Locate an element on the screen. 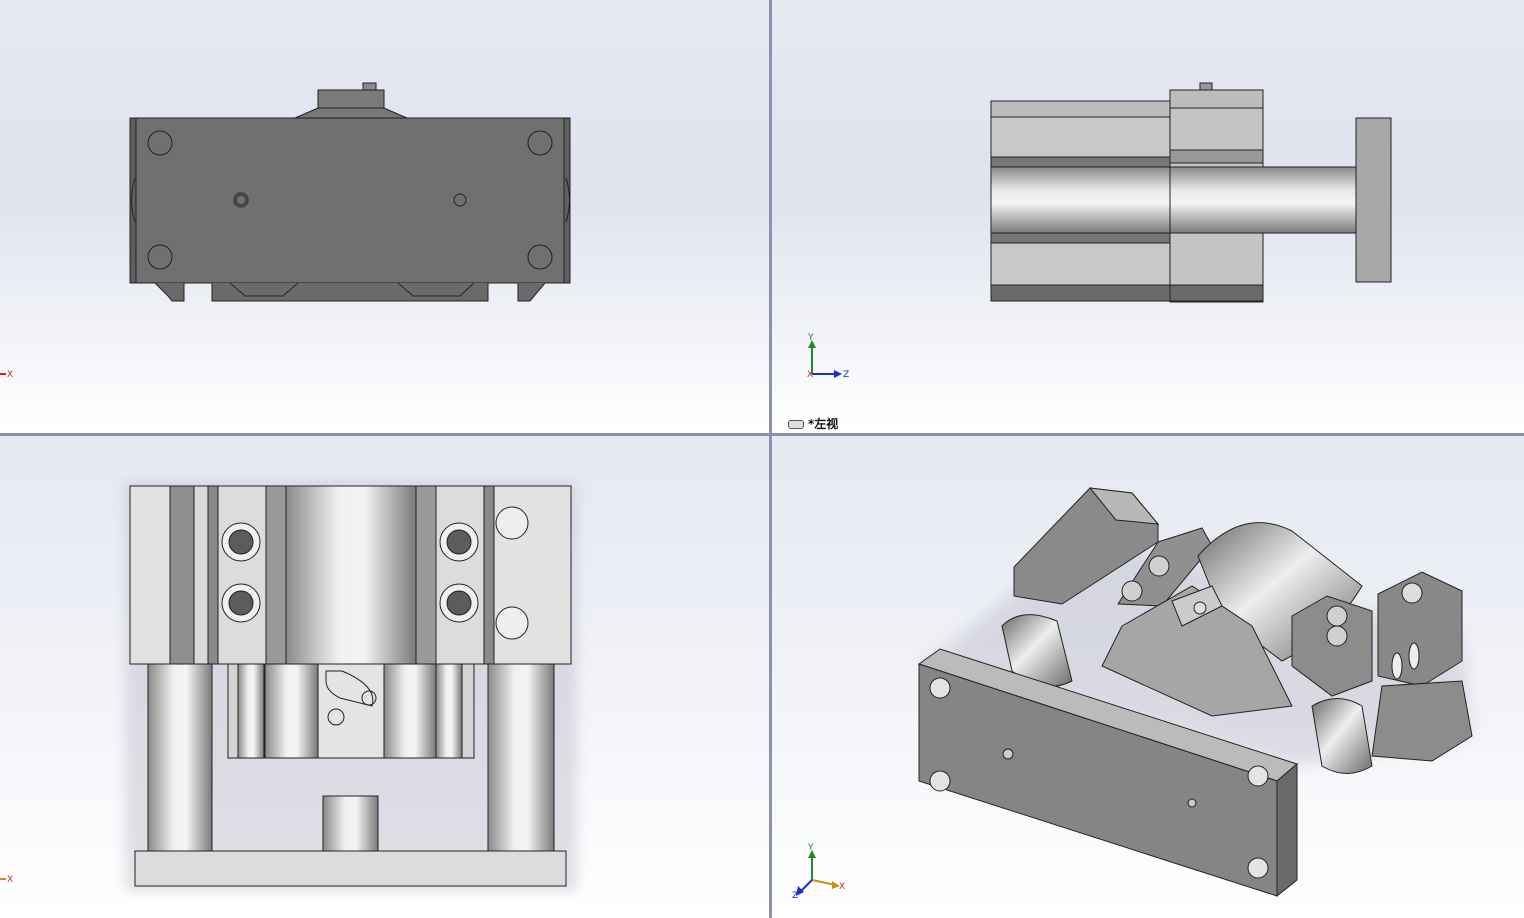 The width and height of the screenshot is (1524, 918). viewport-divider-horizontal is located at coordinates (762, 434).